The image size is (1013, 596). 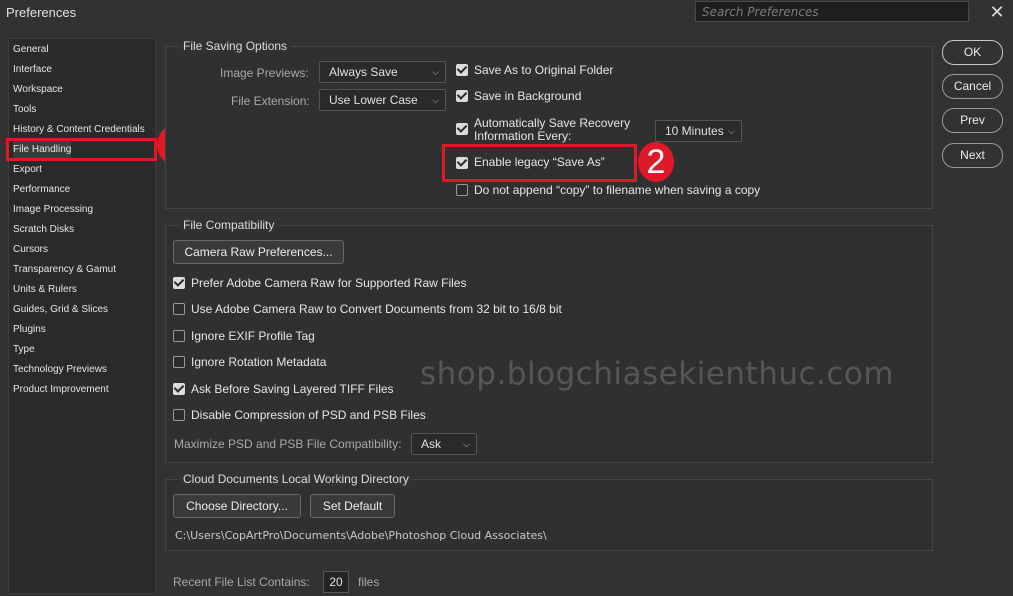 I want to click on disable-compression-label: Disable Compression of PSD and PSB Files, so click(x=308, y=415).